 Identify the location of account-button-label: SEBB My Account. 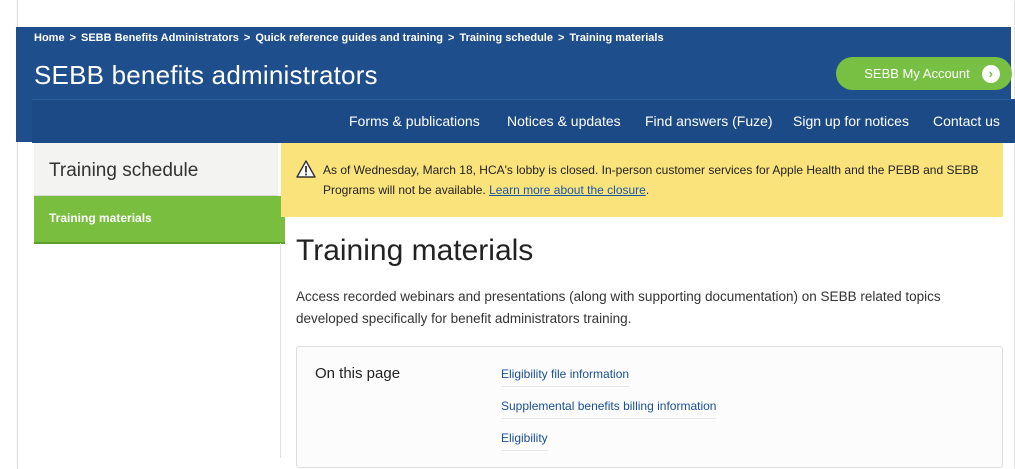
(917, 73).